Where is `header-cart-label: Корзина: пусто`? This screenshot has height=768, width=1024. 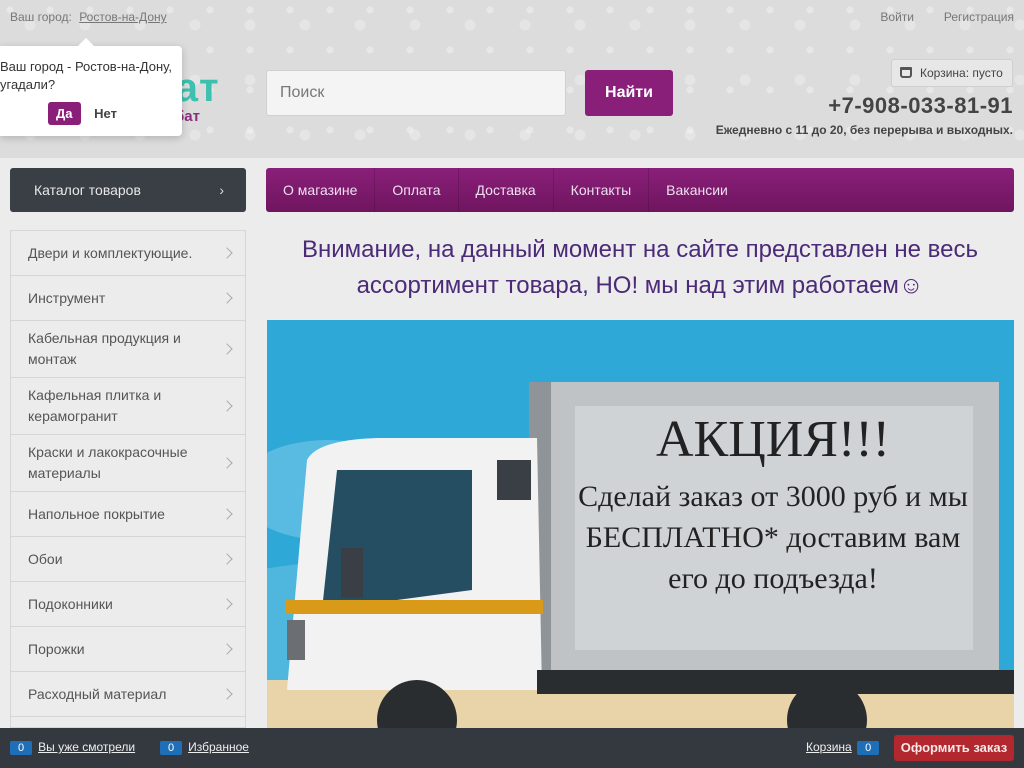 header-cart-label: Корзина: пусто is located at coordinates (961, 73).